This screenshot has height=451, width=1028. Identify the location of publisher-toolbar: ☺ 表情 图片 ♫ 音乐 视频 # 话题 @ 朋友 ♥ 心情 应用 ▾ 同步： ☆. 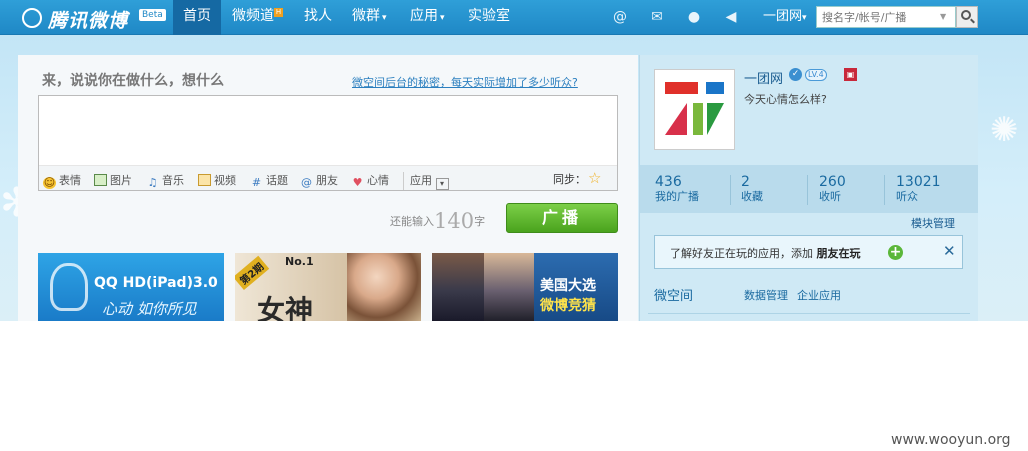
(328, 177).